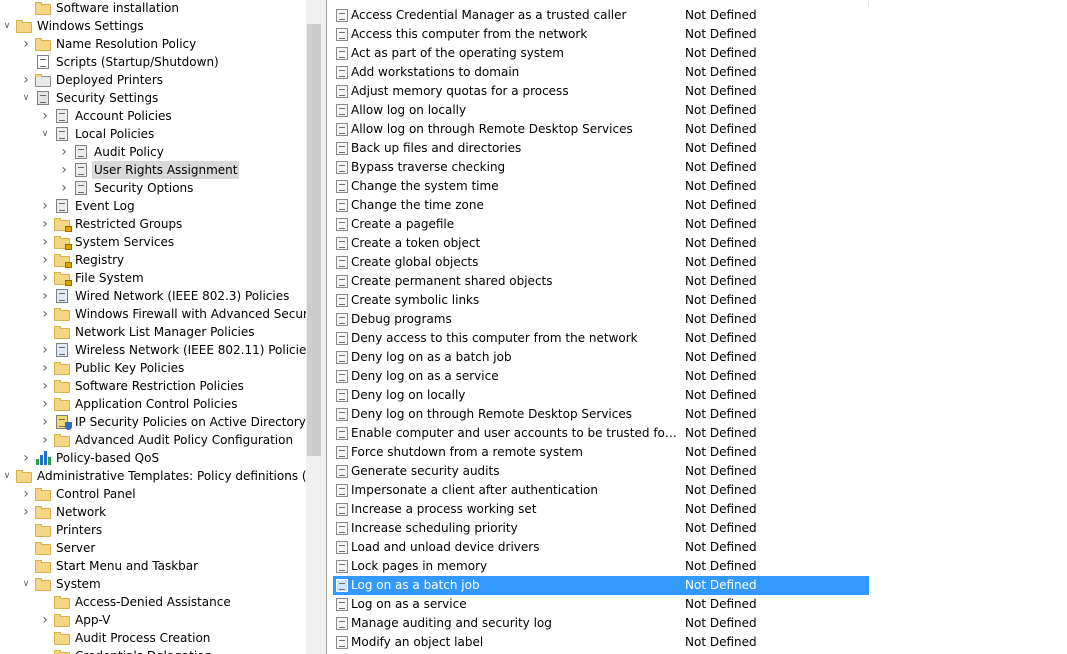  Describe the element at coordinates (601, 186) in the screenshot. I see `policy-row: Change the system time Not Defined` at that location.